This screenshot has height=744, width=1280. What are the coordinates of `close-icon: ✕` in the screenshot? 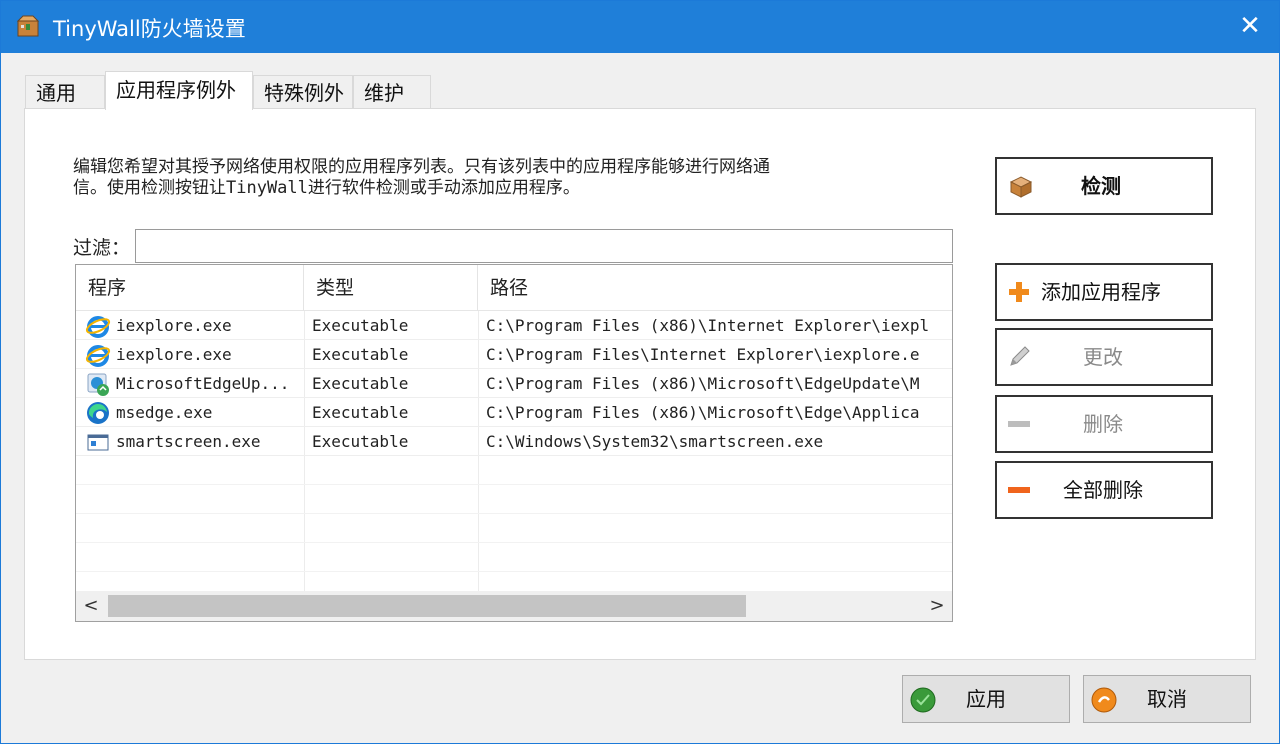 It's located at (1250, 26).